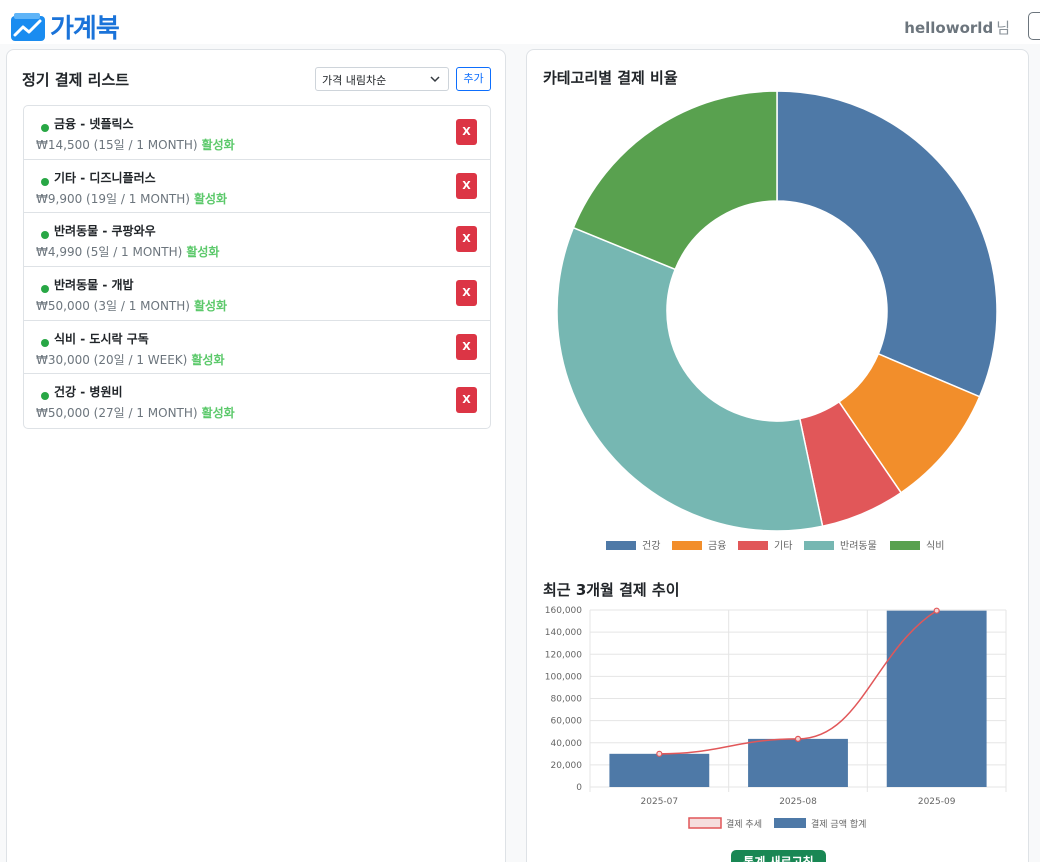 The image size is (1040, 862). I want to click on subscription-detail: ₩30,000 (20일 / 1 WEEK) 활성화, so click(130, 359).